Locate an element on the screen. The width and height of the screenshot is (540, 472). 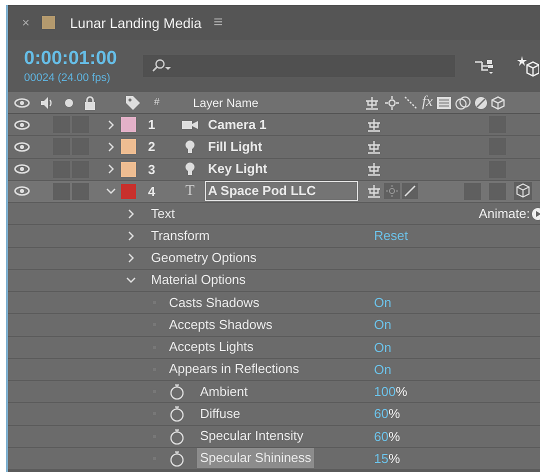
text-layer-icon: T is located at coordinates (190, 191).